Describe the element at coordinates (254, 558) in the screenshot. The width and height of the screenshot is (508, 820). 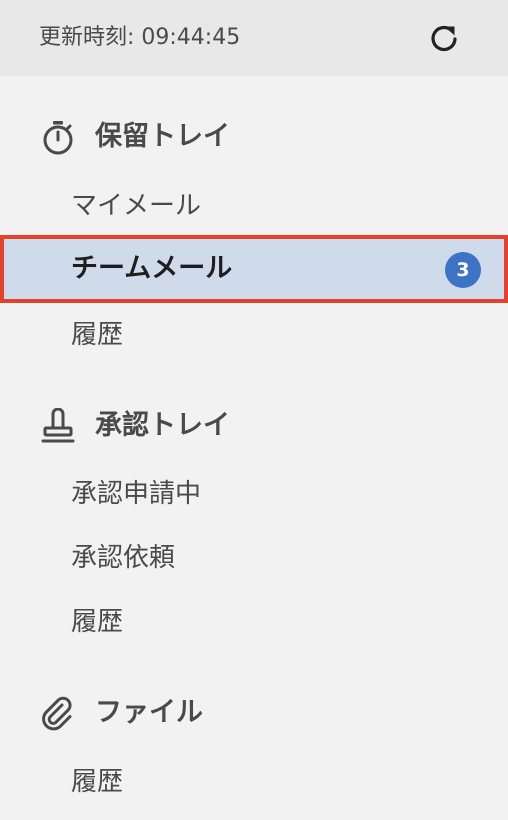
I see `sidebar-item-approval-request: 承認依頼` at that location.